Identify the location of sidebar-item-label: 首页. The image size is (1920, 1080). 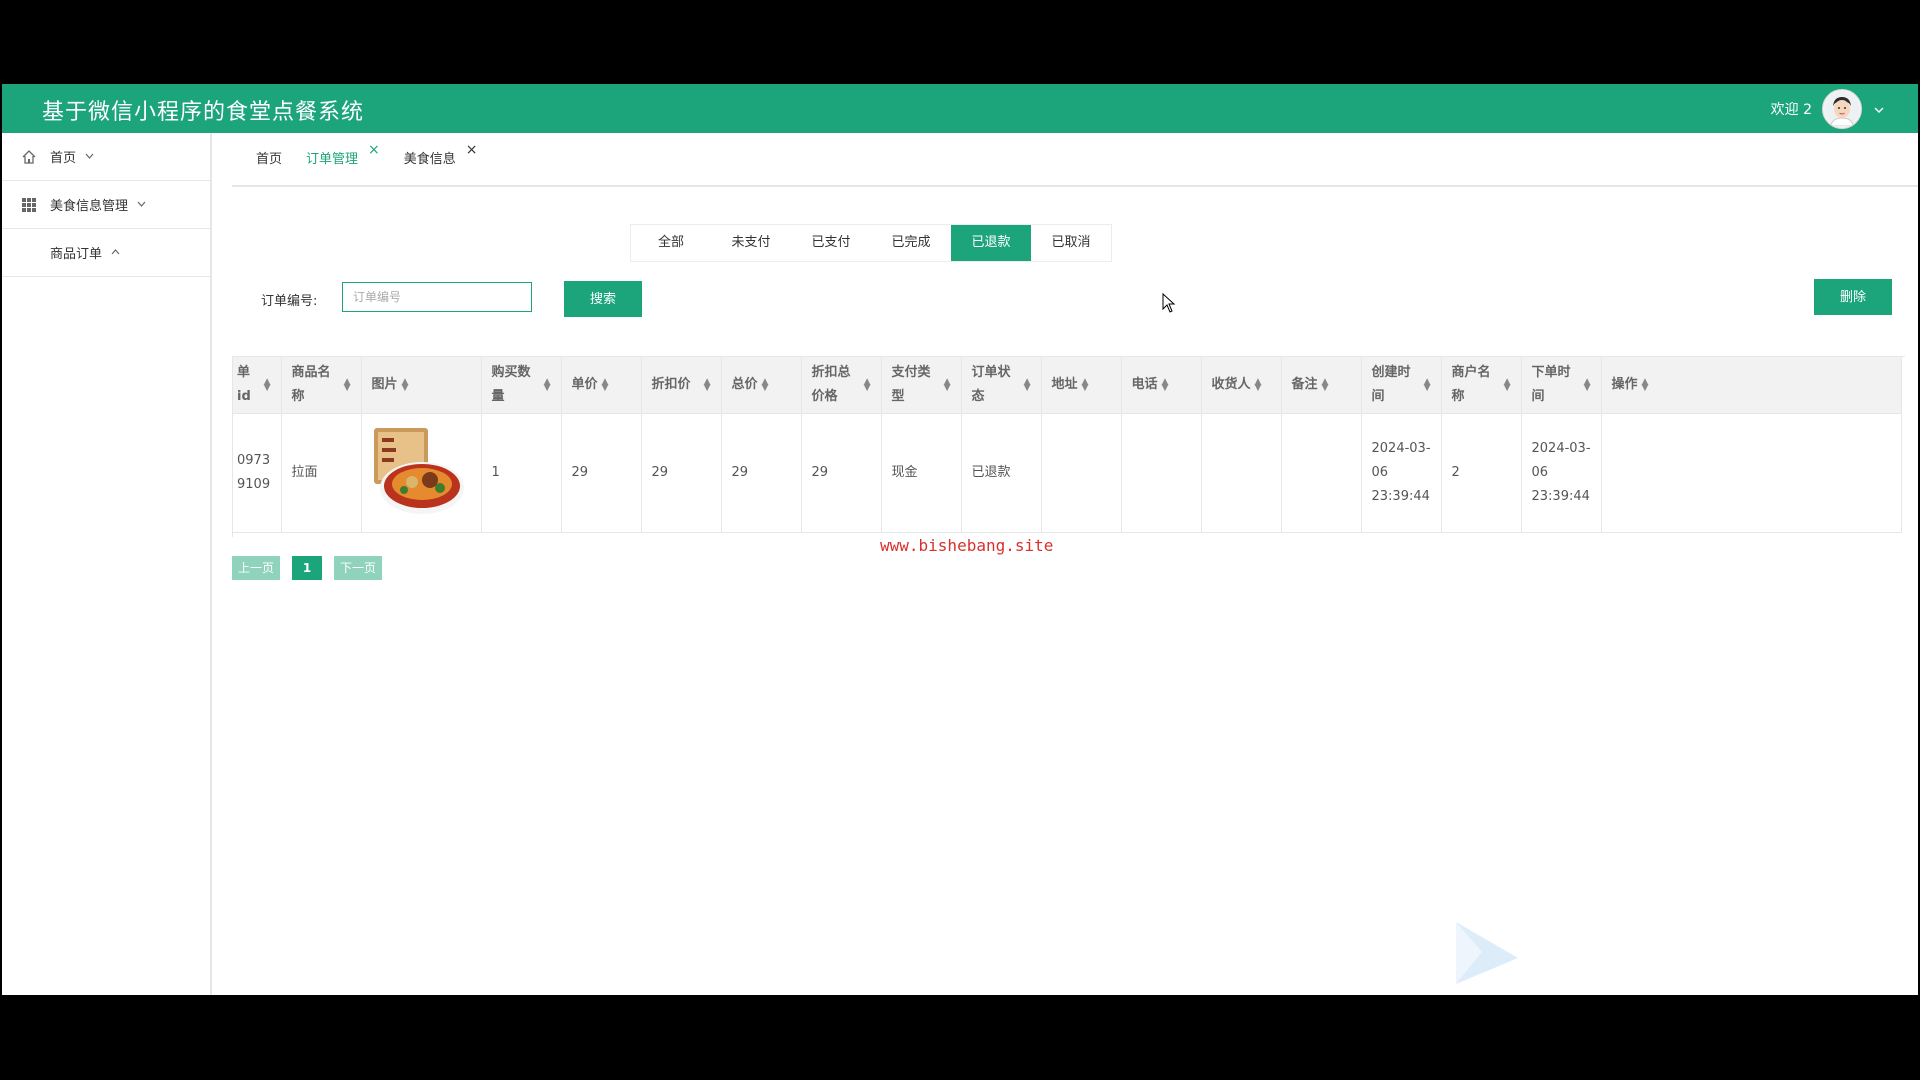
(63, 158).